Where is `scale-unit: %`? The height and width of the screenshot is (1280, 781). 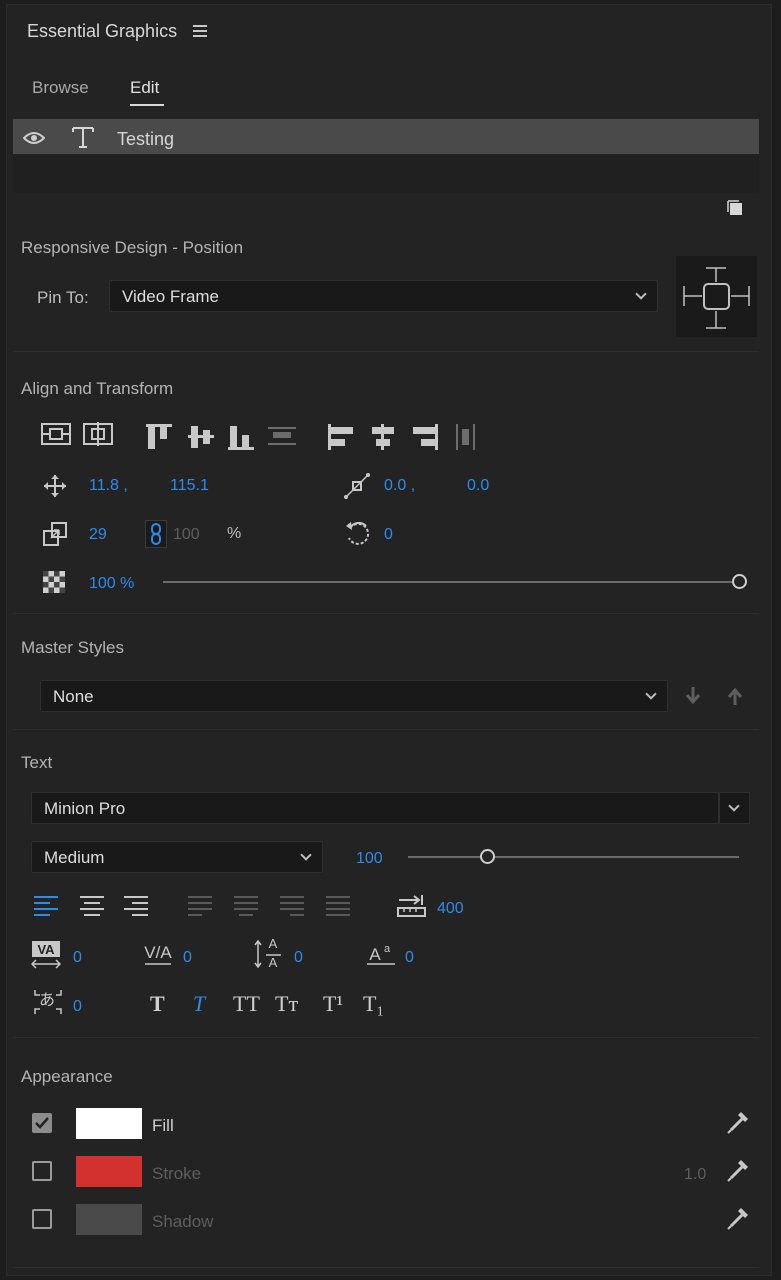
scale-unit: % is located at coordinates (234, 533).